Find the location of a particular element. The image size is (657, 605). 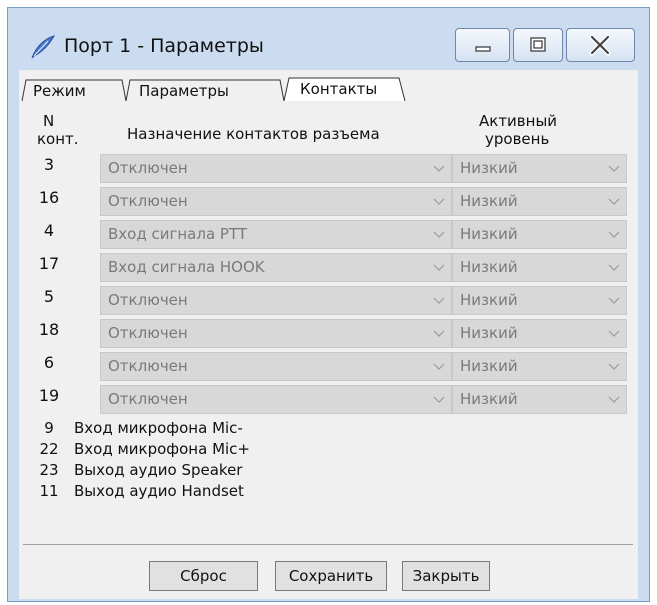

close-window-button is located at coordinates (600, 45).